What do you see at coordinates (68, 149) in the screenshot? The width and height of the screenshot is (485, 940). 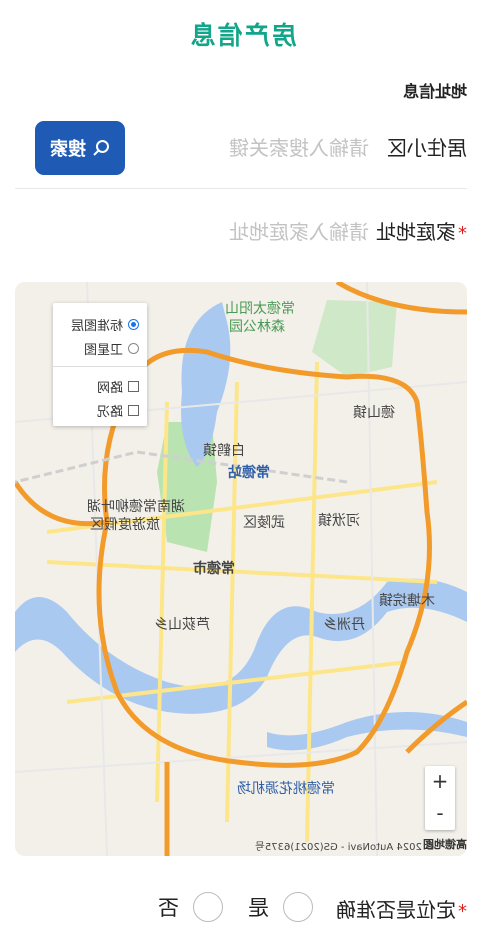 I see `search-button-label: 搜索` at bounding box center [68, 149].